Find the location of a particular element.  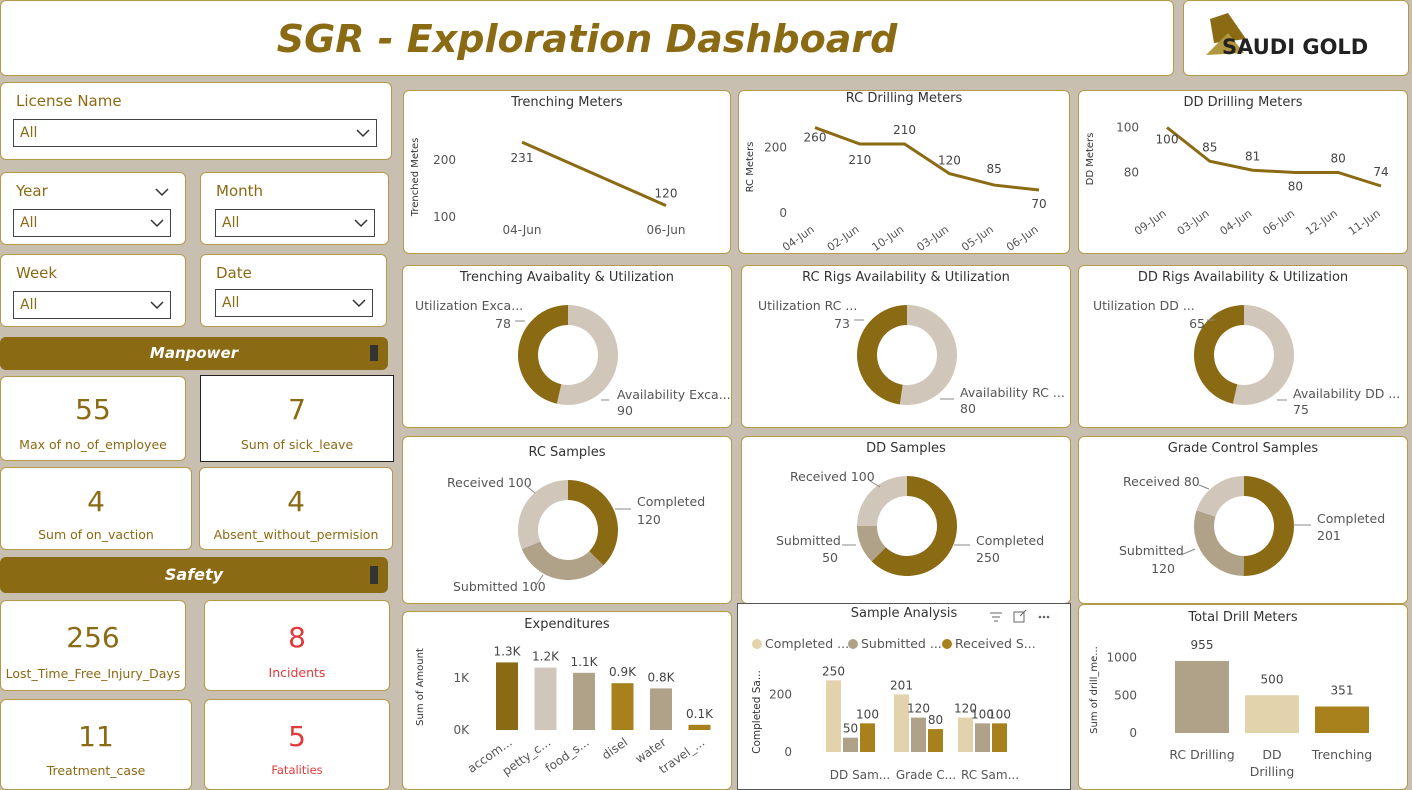

x-tick-label: DD is located at coordinates (1271, 754).